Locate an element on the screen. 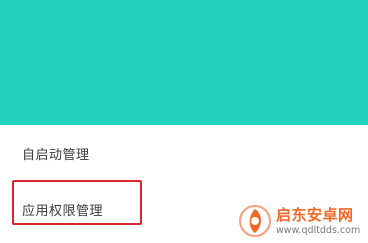  watermark: 启东安卓网 www.qdltdds.com is located at coordinates (302, 222).